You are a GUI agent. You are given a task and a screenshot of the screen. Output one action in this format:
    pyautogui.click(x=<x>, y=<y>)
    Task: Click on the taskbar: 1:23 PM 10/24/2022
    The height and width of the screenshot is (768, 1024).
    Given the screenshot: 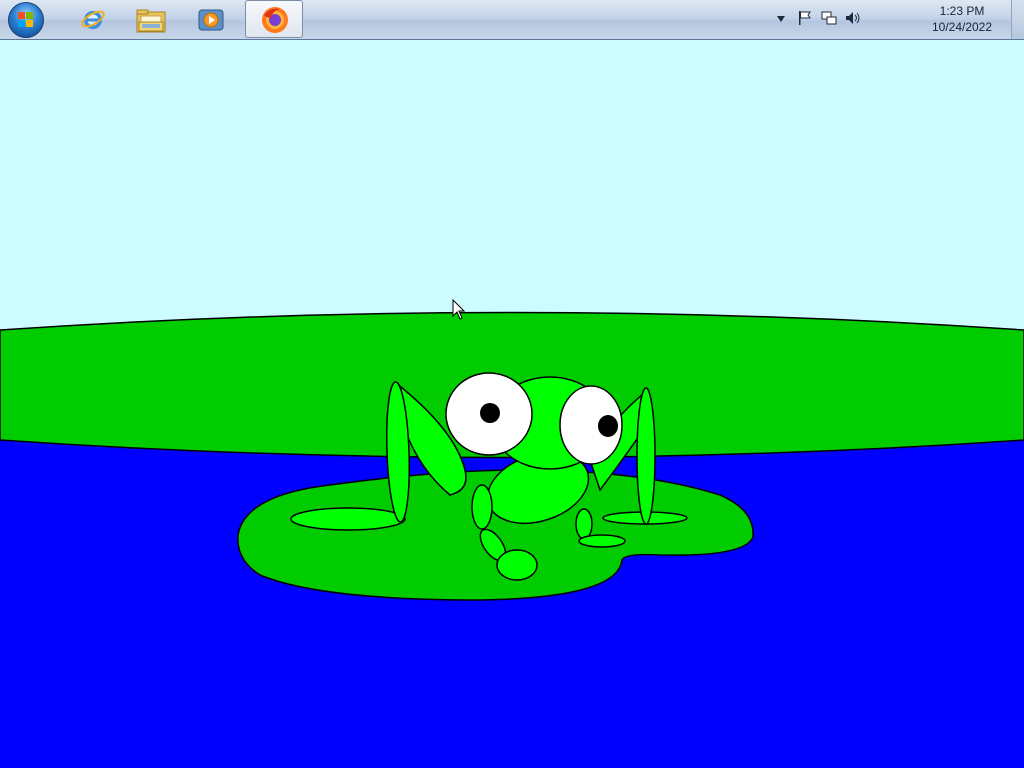 What is the action you would take?
    pyautogui.click(x=512, y=20)
    